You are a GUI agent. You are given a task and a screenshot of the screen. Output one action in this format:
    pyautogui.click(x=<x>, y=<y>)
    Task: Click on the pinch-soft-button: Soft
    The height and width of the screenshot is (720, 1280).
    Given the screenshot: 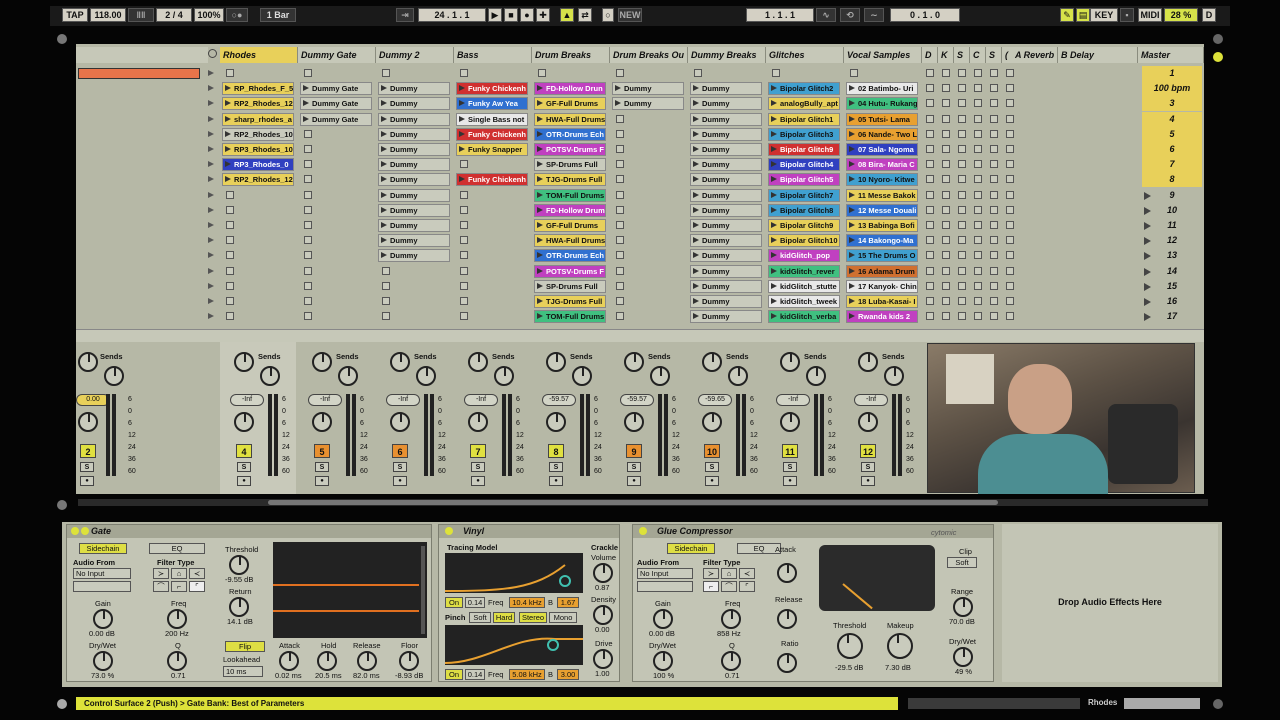 What is the action you would take?
    pyautogui.click(x=480, y=617)
    